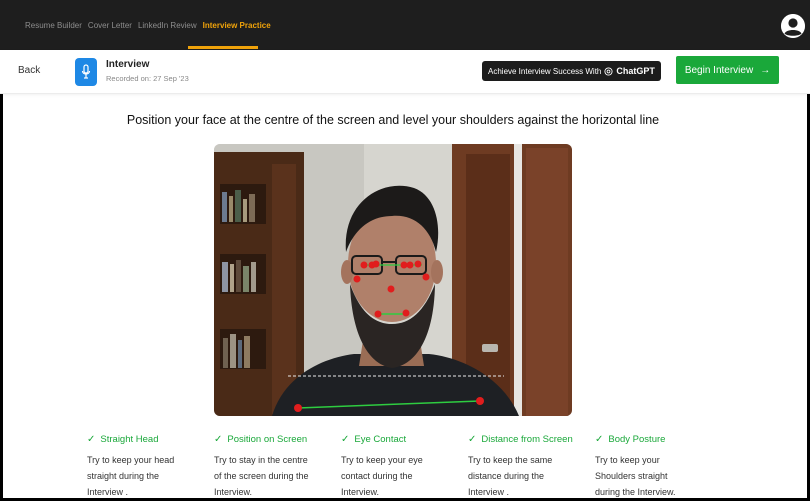 Image resolution: width=810 pixels, height=501 pixels. I want to click on tip-title: Body Posture, so click(637, 439).